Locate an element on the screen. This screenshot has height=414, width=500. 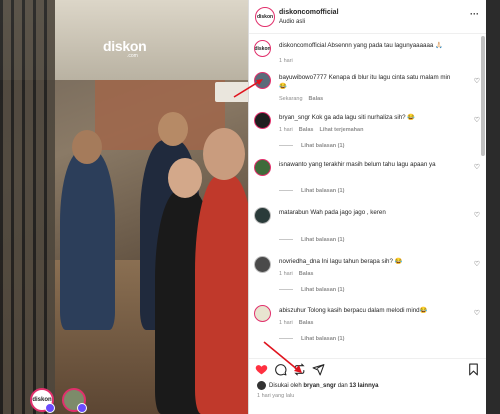
comment-username: abiszuhur is located at coordinates (292, 310).